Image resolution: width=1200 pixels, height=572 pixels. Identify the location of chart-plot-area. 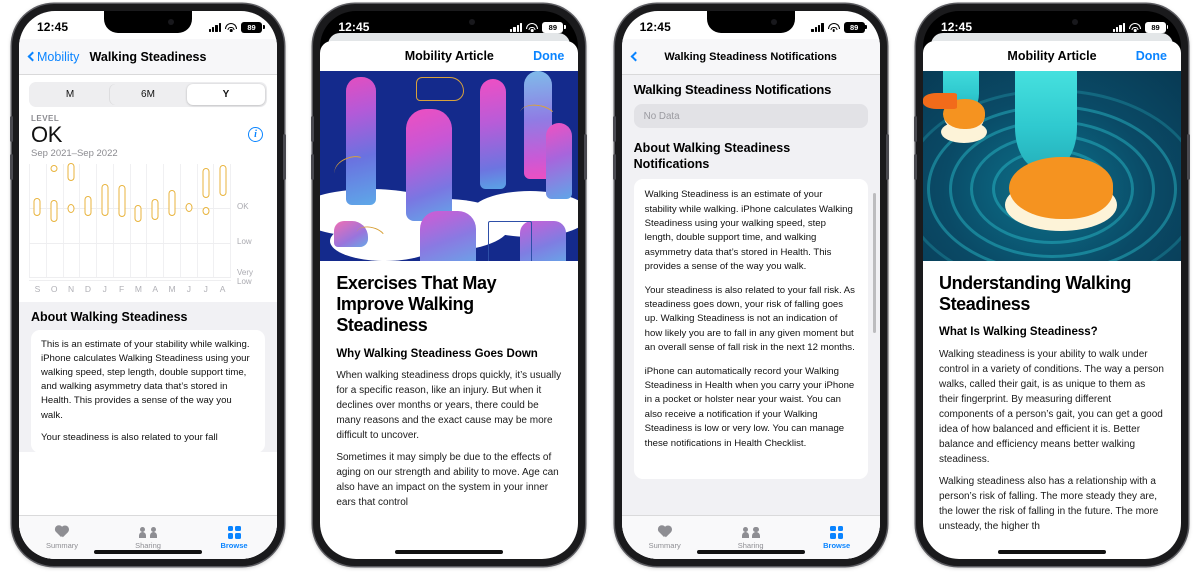
(130, 220).